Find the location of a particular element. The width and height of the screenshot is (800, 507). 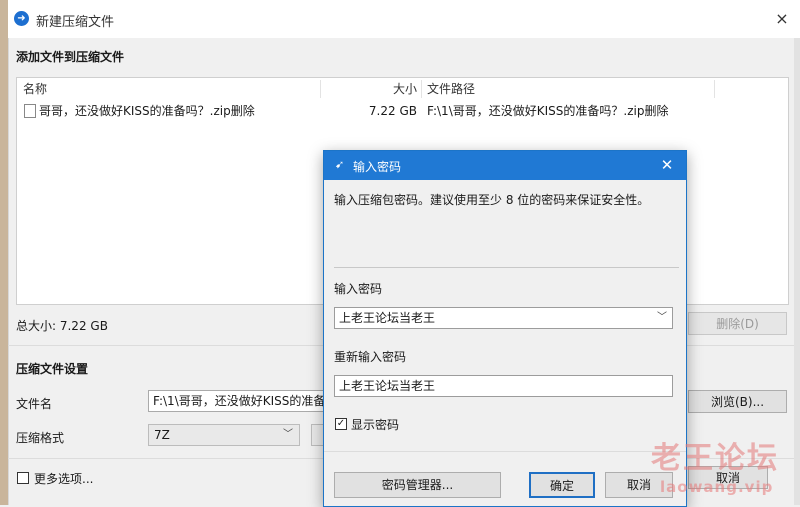

delete-button: 删除(D) is located at coordinates (737, 323).